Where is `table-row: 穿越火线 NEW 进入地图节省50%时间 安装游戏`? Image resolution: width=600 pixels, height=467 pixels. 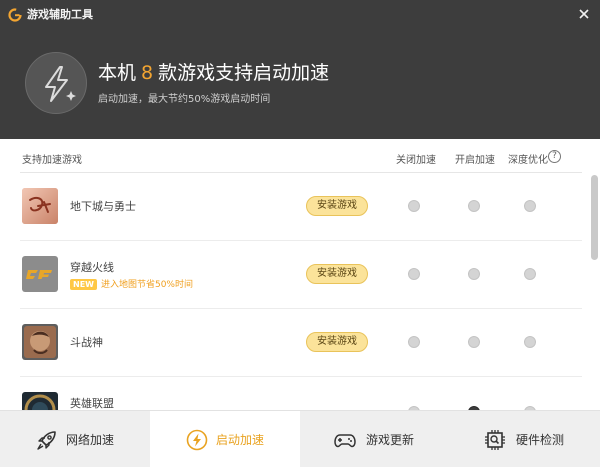
table-row: 穿越火线 NEW 进入地图节省50%时间 安装游戏 is located at coordinates (301, 275).